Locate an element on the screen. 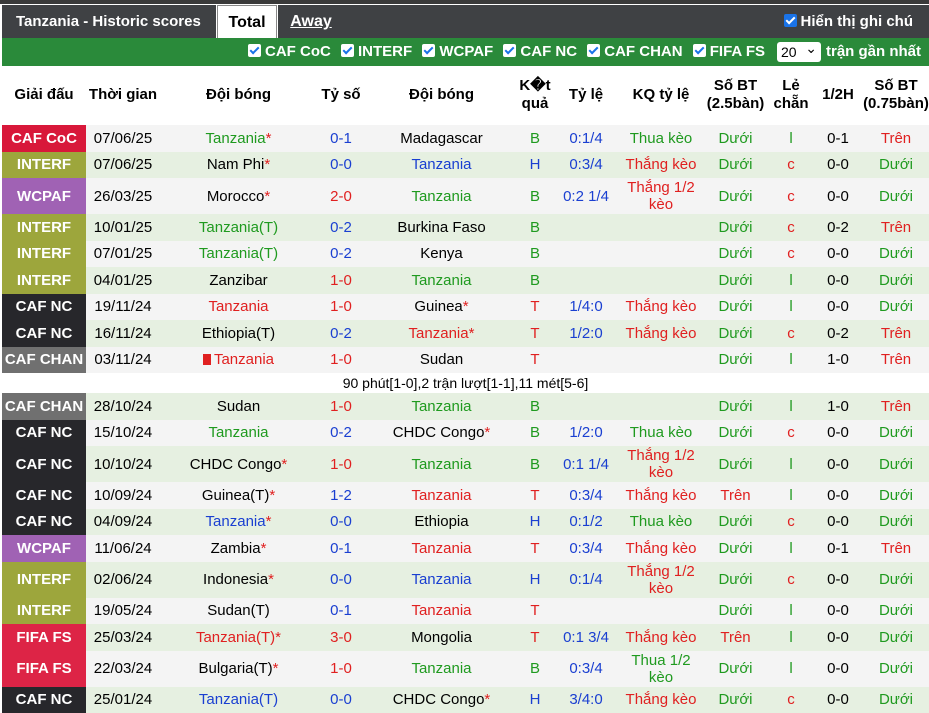 The image size is (929, 713). home-team: Bulgaria(T)* is located at coordinates (238, 669).